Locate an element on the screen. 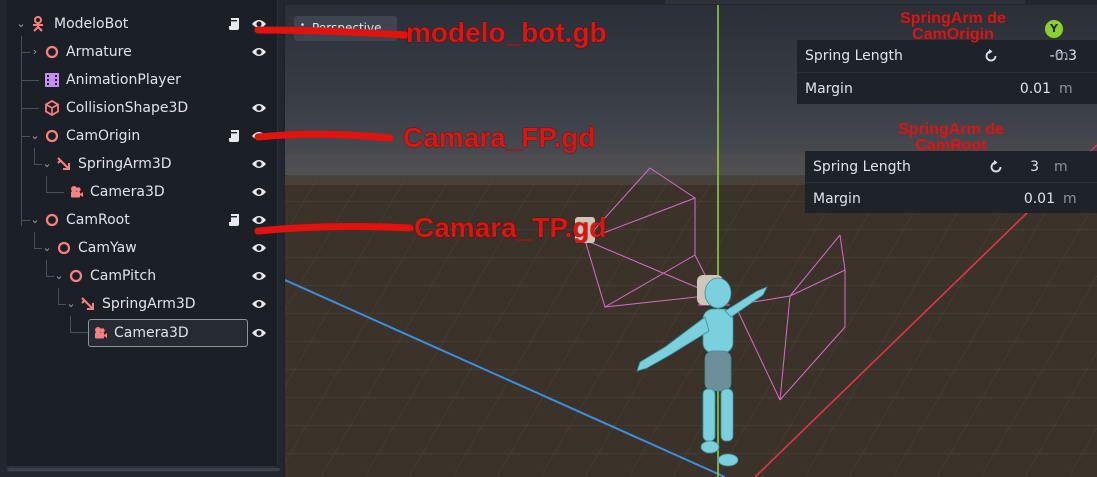 The height and width of the screenshot is (477, 1097). tree-item-camera3d: Camera3D is located at coordinates (138, 192).